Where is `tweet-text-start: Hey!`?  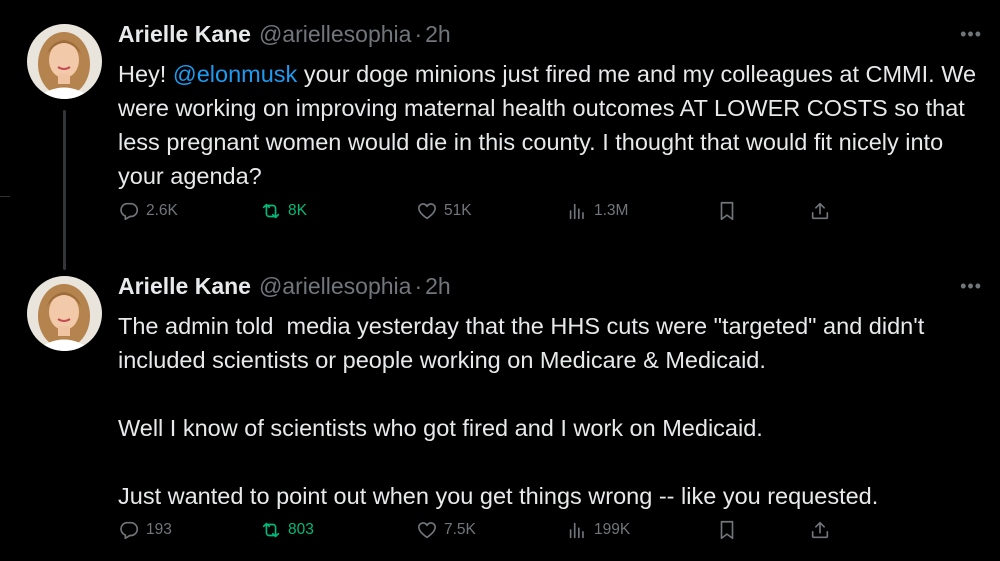 tweet-text-start: Hey! is located at coordinates (145, 74).